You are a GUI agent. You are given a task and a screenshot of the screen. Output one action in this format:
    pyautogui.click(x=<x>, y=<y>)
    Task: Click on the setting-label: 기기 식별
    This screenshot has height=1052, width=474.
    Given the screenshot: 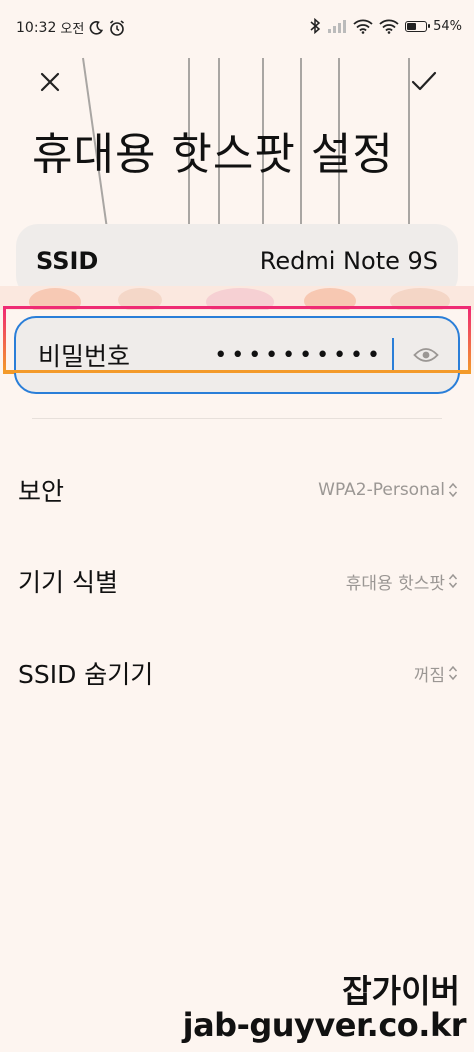 What is the action you would take?
    pyautogui.click(x=68, y=582)
    